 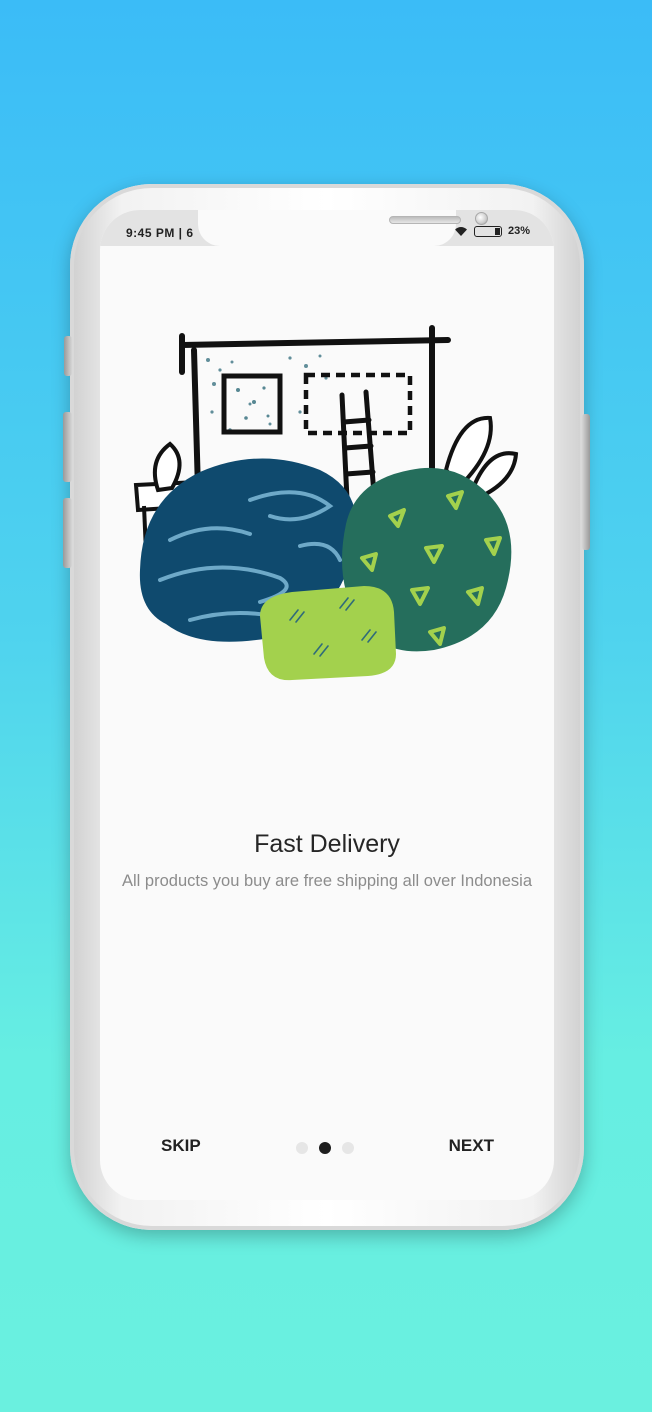 I want to click on delivery-illustration, so click(x=326, y=503).